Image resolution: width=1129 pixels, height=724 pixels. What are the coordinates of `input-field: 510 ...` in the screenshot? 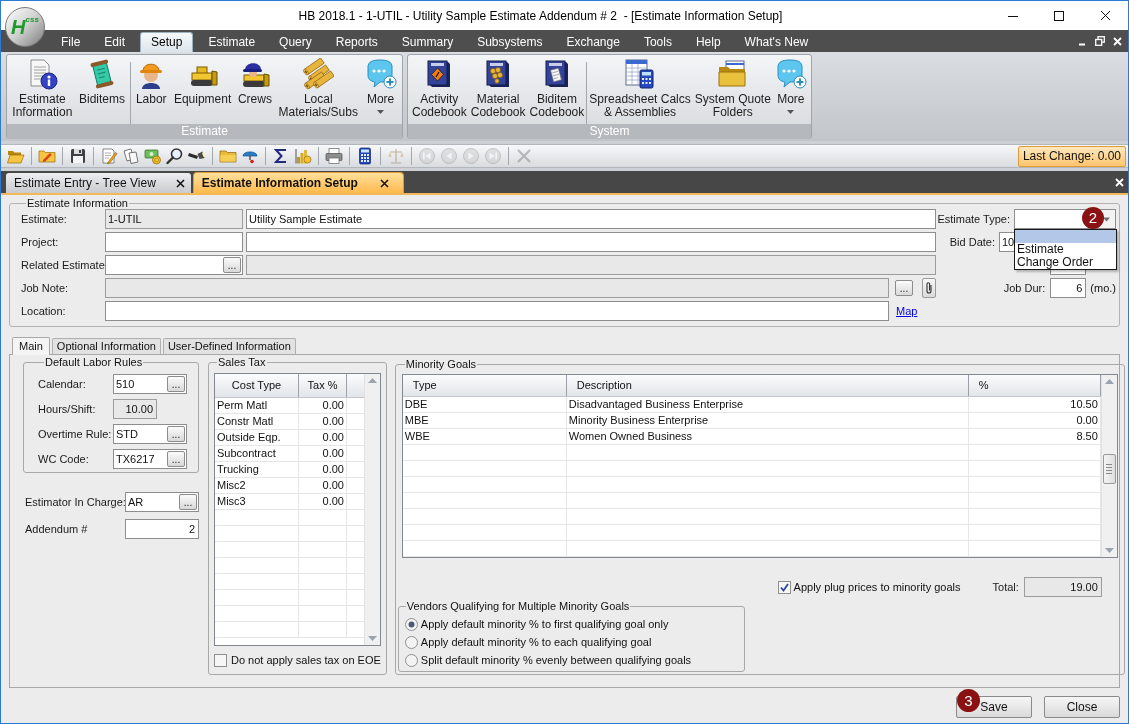 It's located at (150, 384).